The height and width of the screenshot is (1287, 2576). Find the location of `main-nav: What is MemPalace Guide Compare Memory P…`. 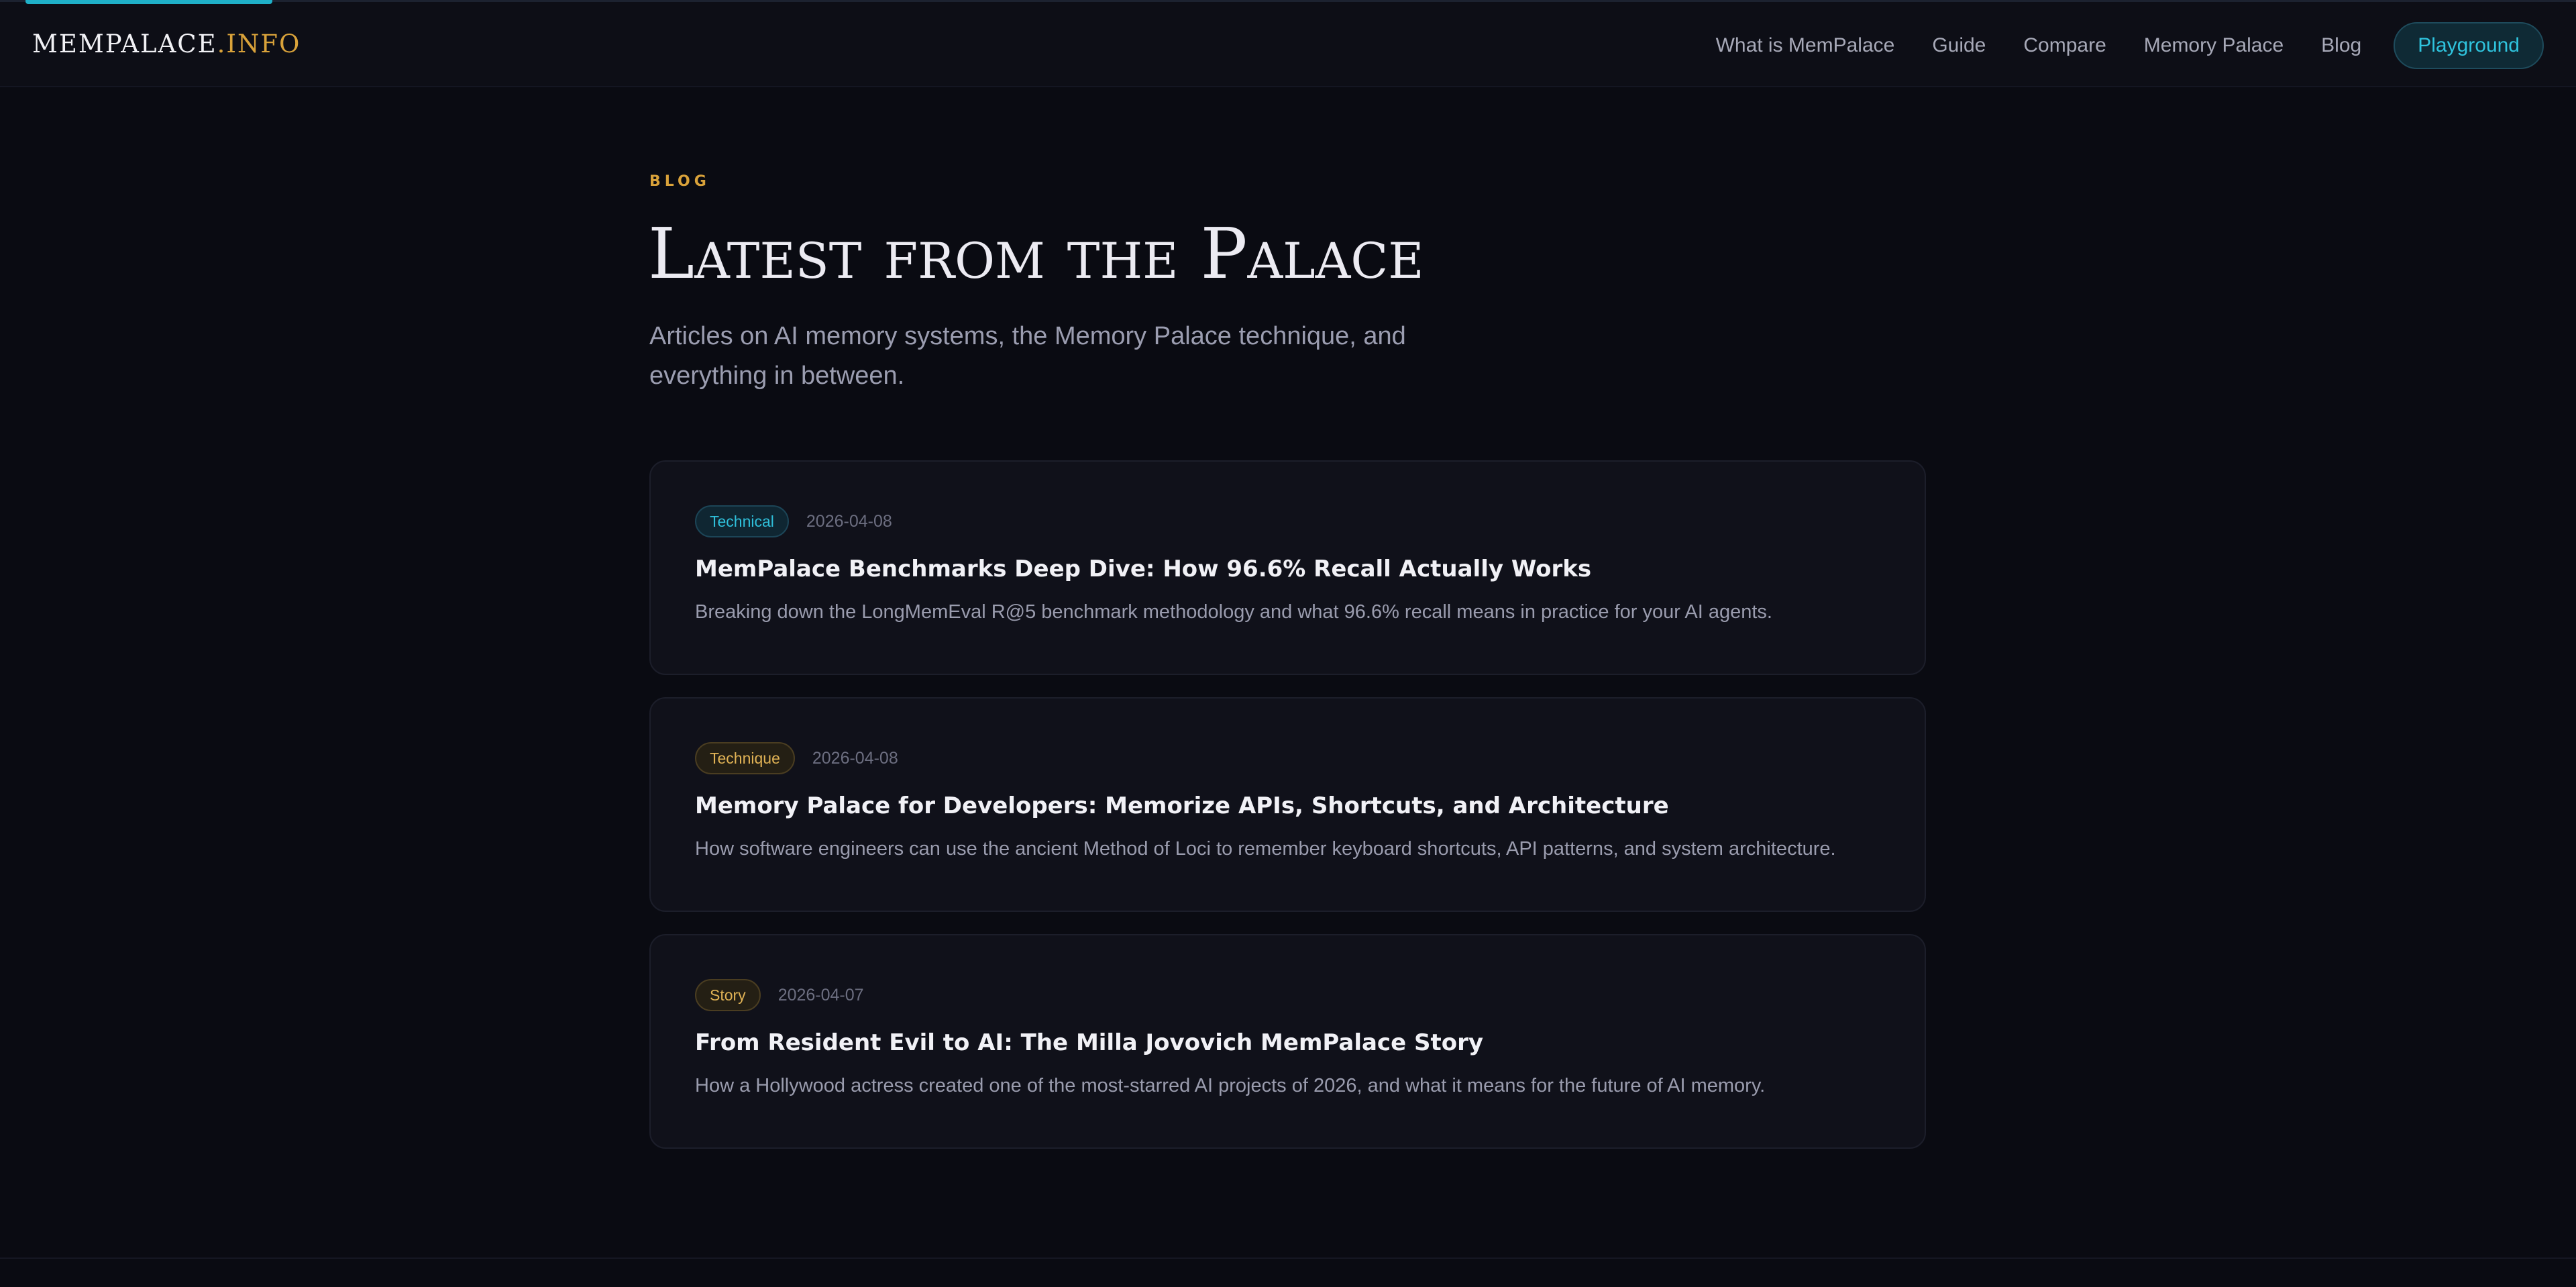

main-nav: What is MemPalace Guide Compare Memory P… is located at coordinates (2130, 45).